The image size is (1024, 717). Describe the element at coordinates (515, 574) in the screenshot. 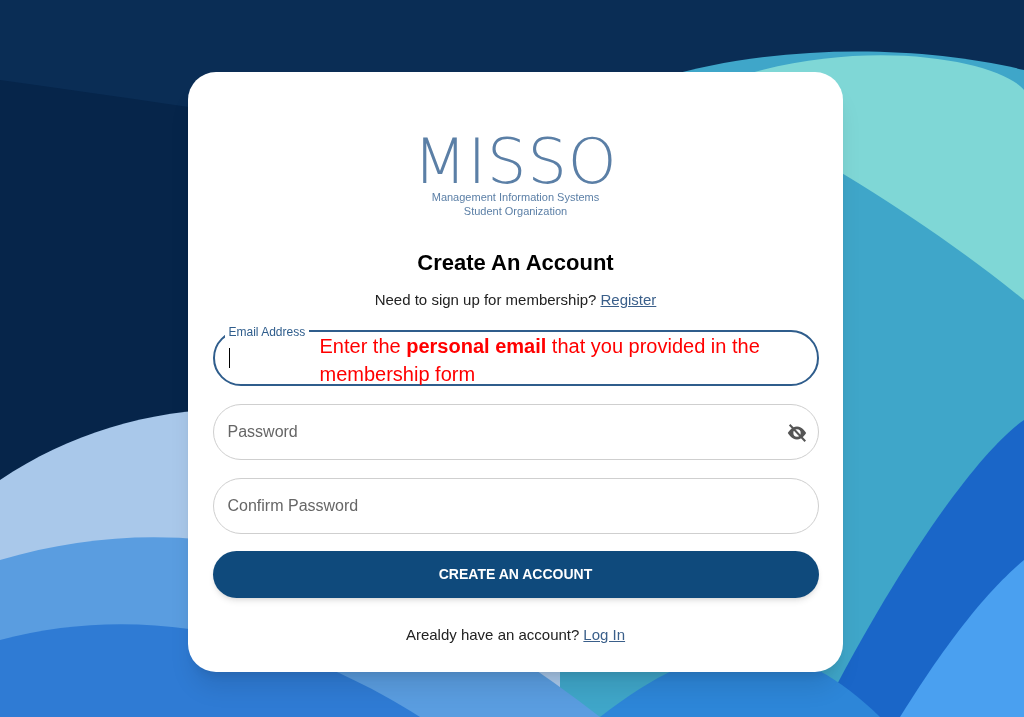

I see `create-account-button: CREATE AN ACCOUNT` at that location.